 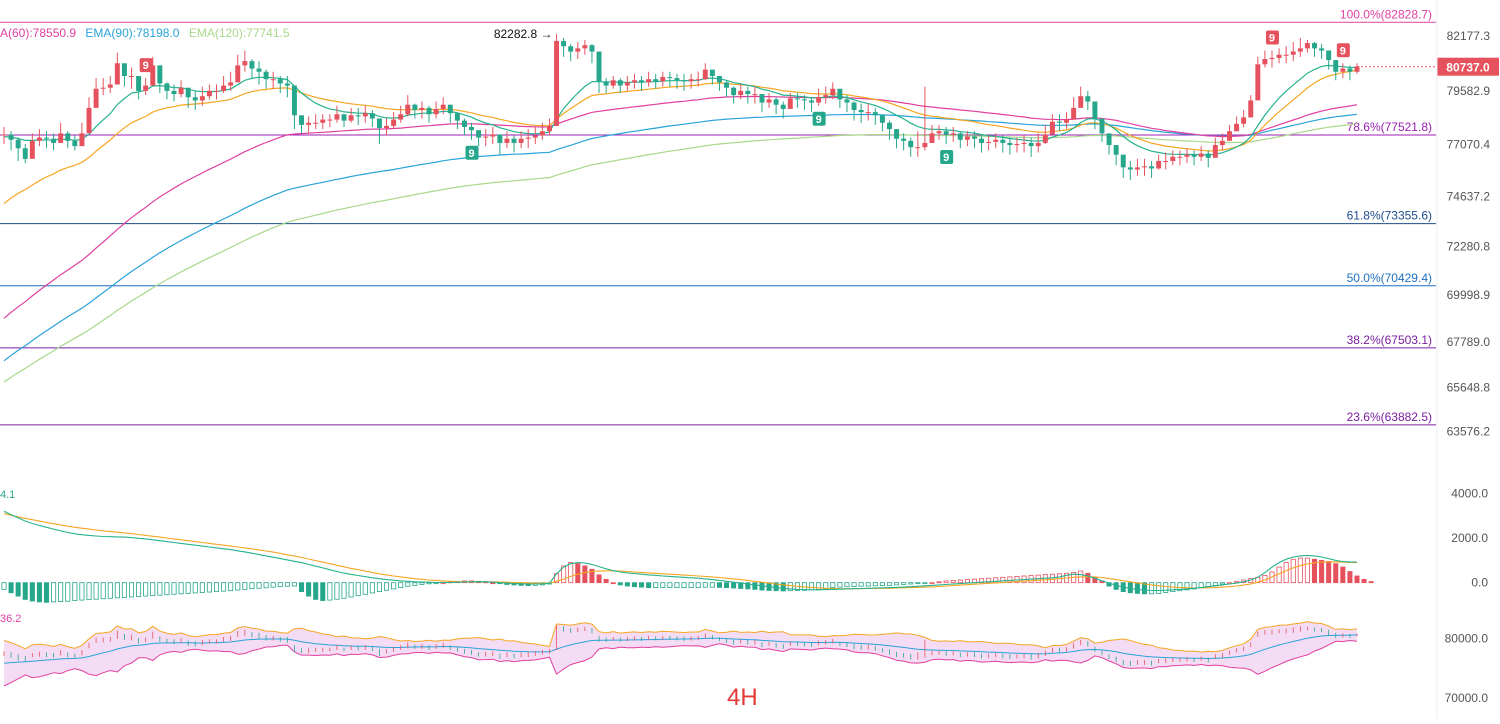 I want to click on boll-band-fill, so click(x=680, y=653).